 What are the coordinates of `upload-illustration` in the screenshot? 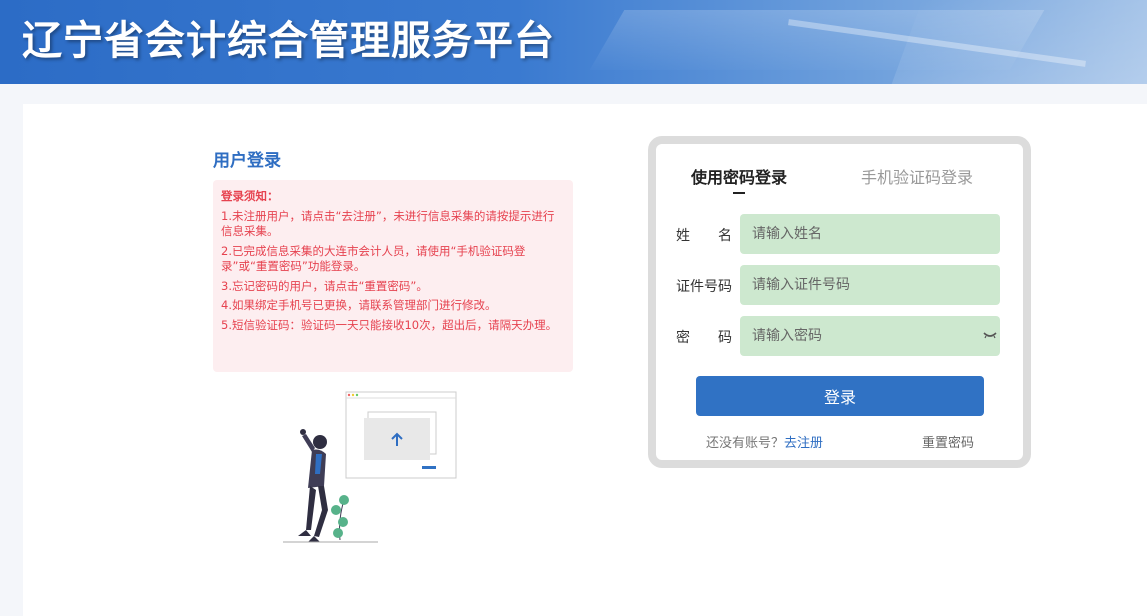 It's located at (370, 467).